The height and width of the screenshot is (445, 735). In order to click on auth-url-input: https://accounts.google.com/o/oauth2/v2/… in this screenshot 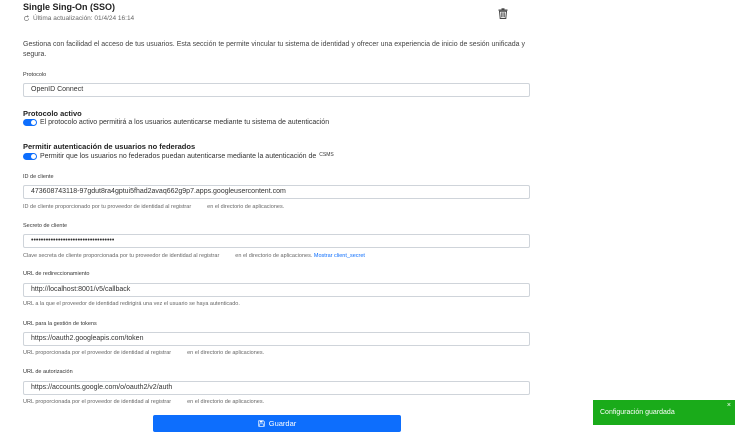, I will do `click(276, 388)`.